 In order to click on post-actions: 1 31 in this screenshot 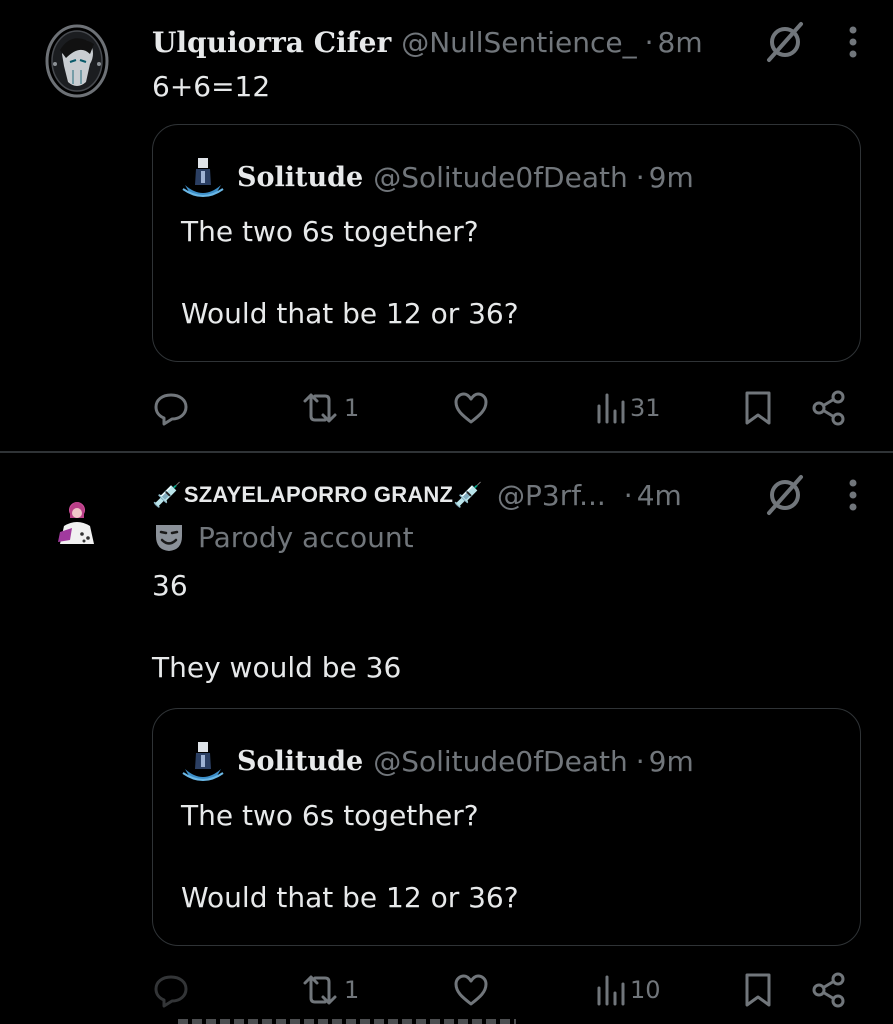, I will do `click(502, 408)`.